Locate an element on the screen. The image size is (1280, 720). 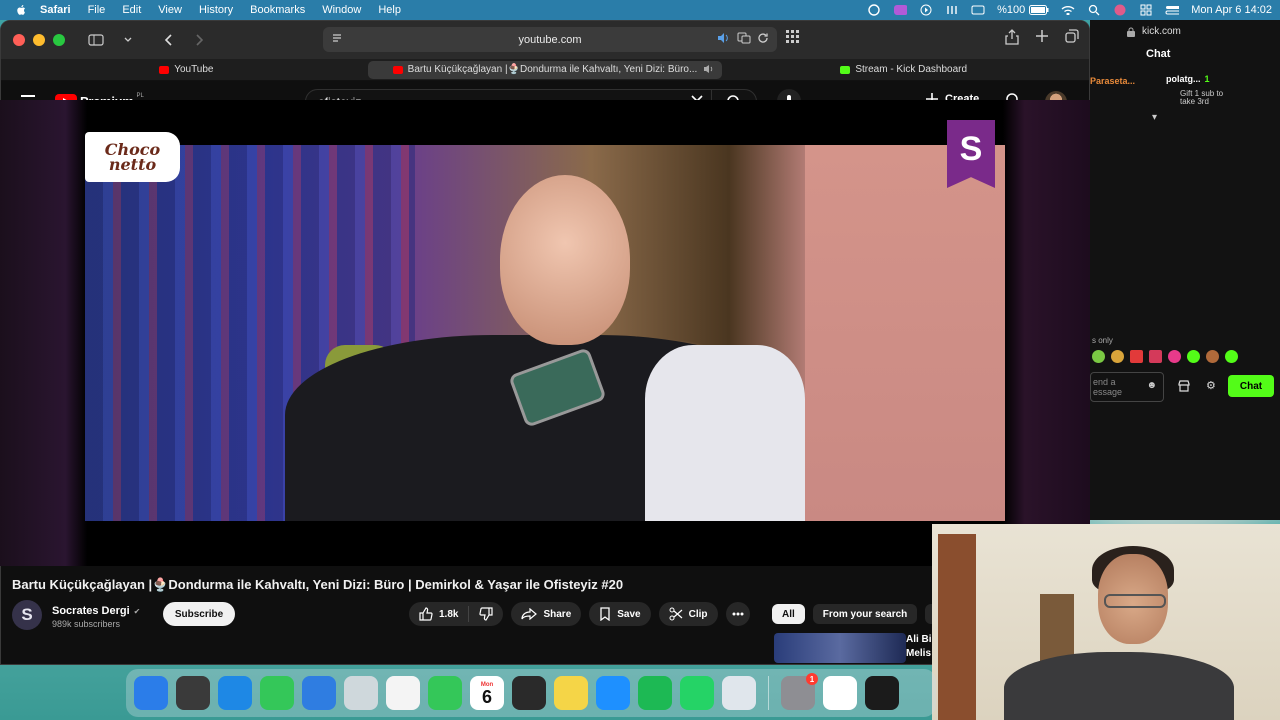
forward-button is located at coordinates (200, 40).